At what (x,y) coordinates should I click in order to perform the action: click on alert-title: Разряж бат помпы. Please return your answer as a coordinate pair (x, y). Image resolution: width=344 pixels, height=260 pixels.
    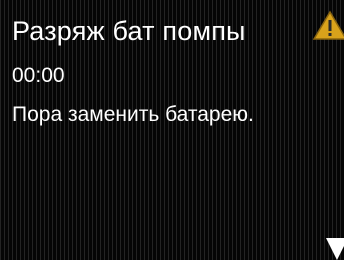
    Looking at the image, I should click on (129, 31).